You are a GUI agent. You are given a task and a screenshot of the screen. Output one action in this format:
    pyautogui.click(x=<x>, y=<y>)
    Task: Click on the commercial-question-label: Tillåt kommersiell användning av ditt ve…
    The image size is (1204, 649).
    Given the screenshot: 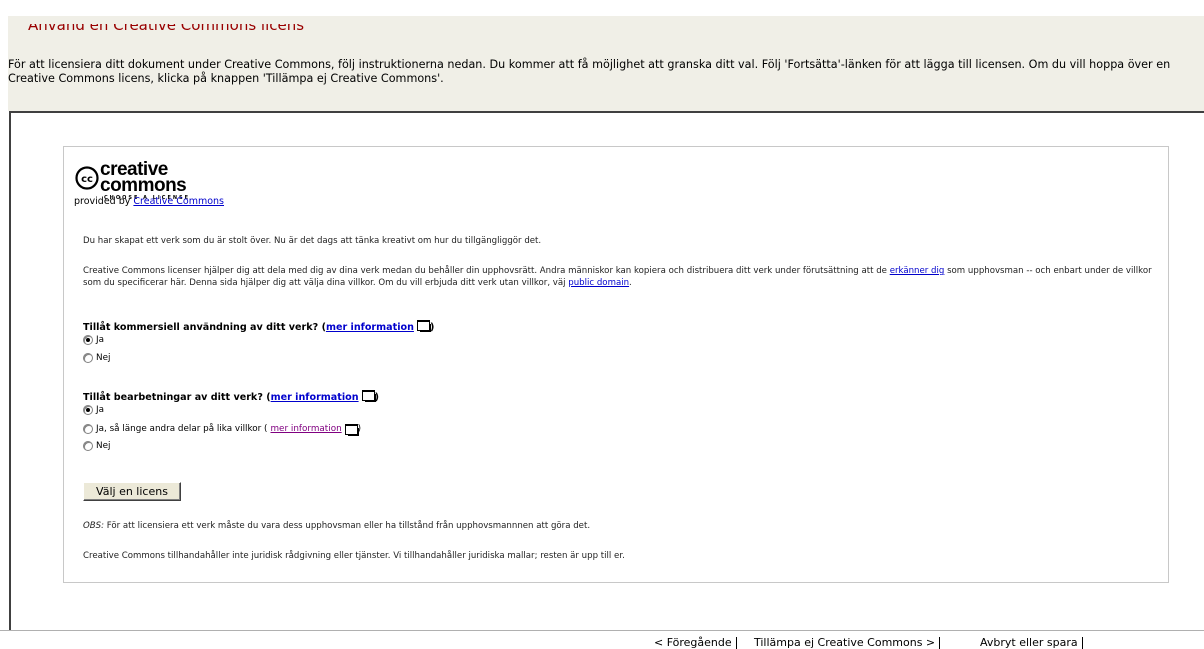 What is the action you would take?
    pyautogui.click(x=204, y=327)
    